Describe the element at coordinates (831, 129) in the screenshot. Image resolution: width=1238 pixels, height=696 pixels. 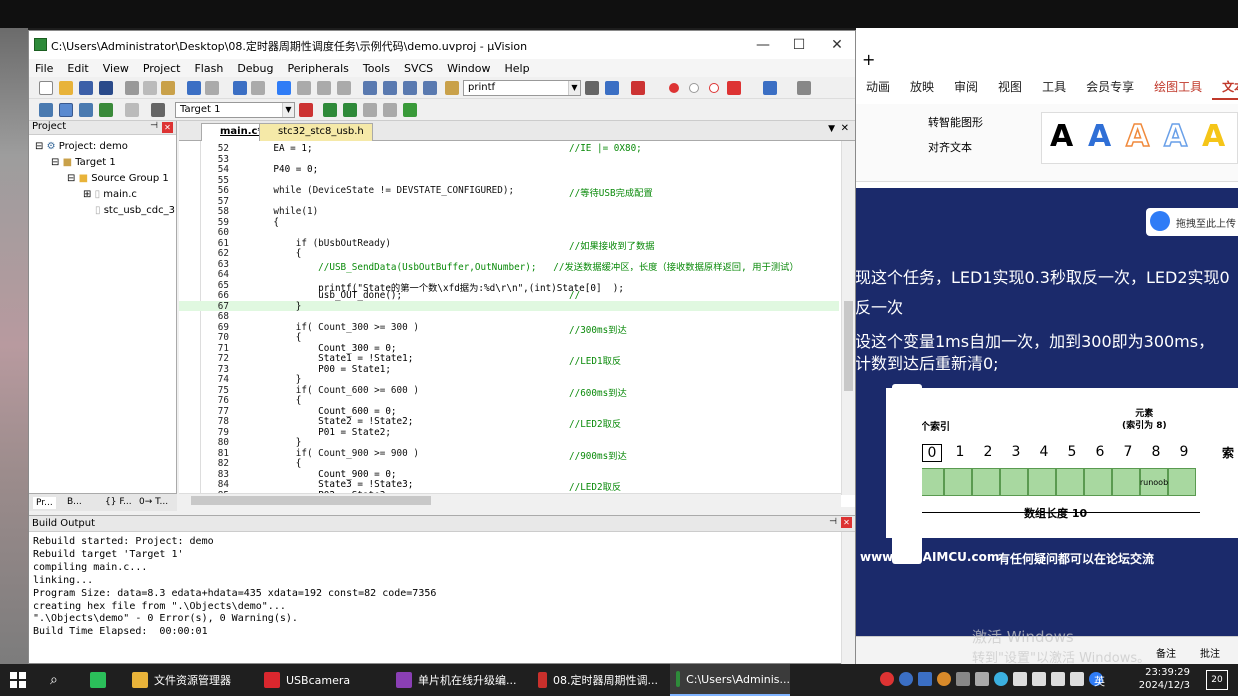
I see `tab-list-icon: ▼` at that location.